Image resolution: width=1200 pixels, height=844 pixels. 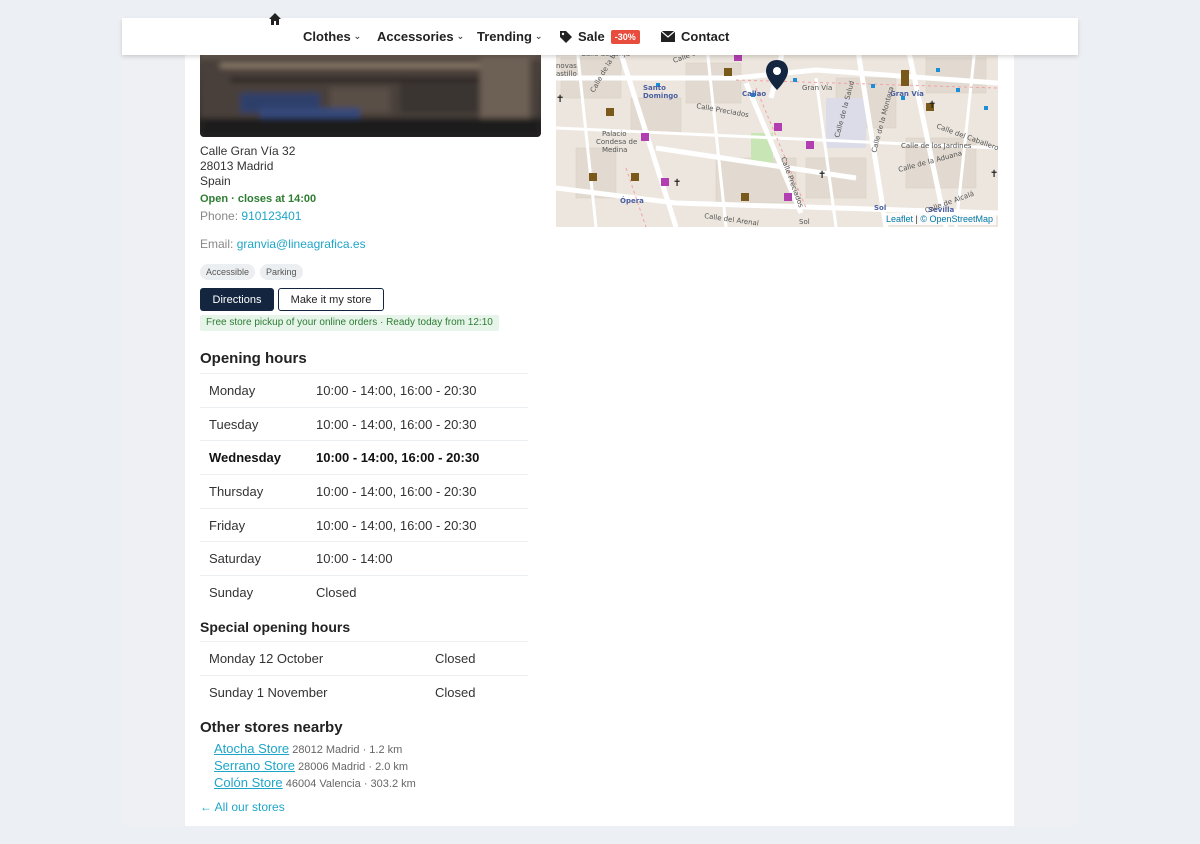 What do you see at coordinates (899, 219) in the screenshot?
I see `leaflet-link: Leaflet` at bounding box center [899, 219].